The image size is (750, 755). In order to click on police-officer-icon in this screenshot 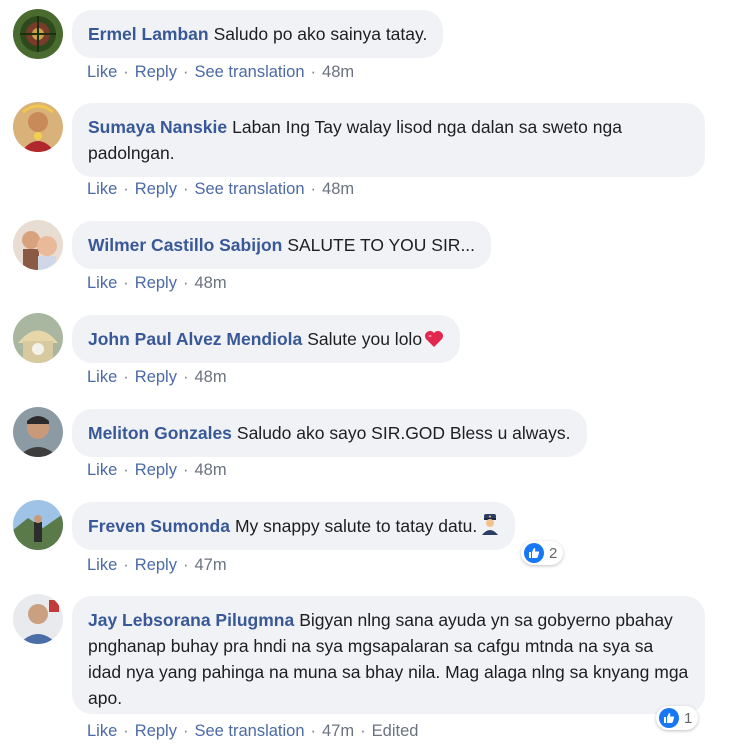, I will do `click(490, 527)`.